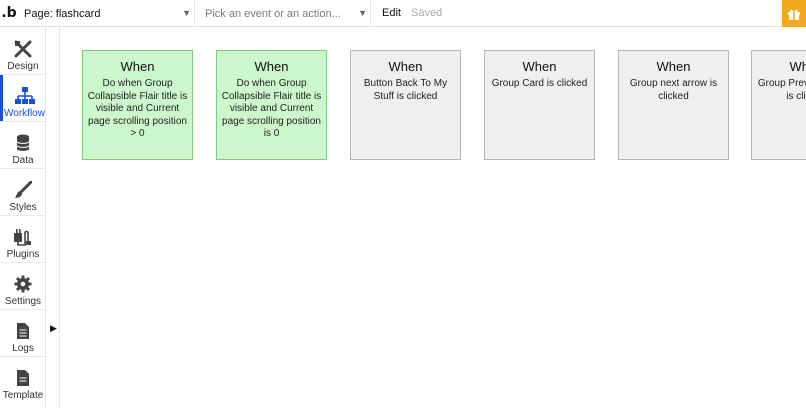  I want to click on gift-button, so click(794, 13).